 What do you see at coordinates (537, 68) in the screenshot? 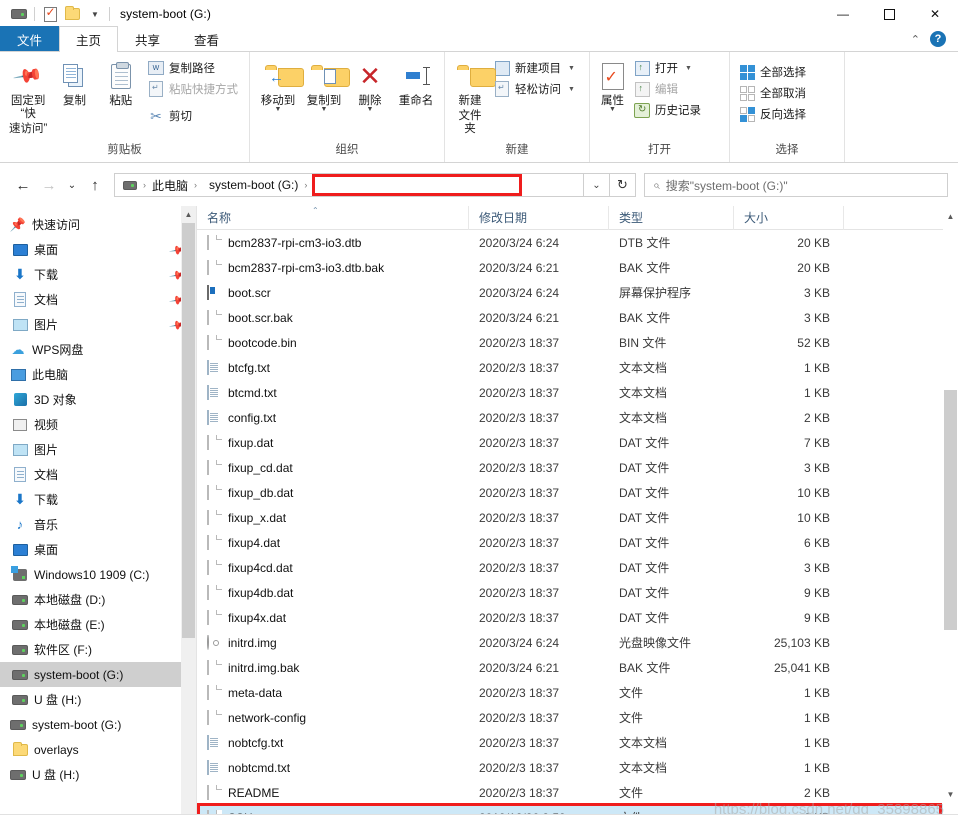
I see `new-item-button: 新建项目 ▼` at bounding box center [537, 68].